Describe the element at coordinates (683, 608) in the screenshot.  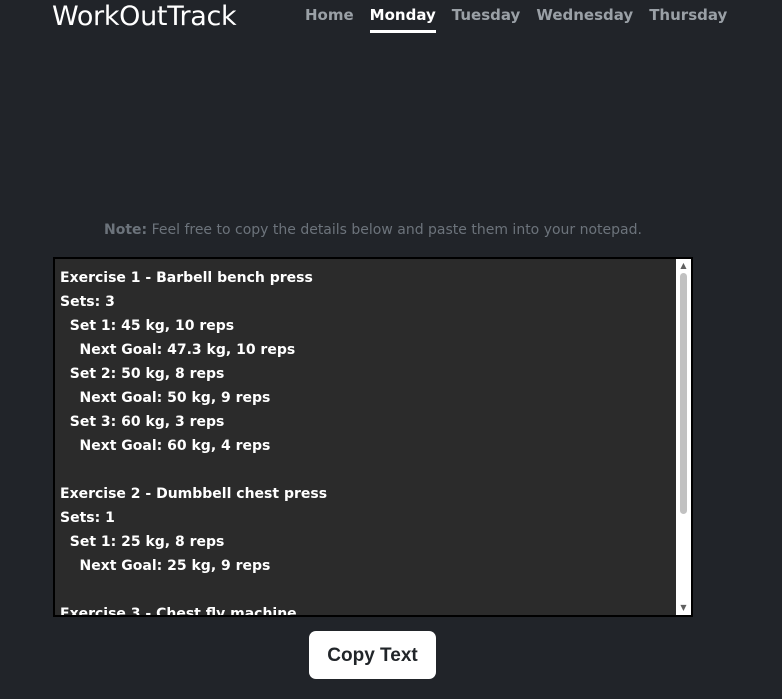
I see `scroll-down-arrow-icon: ▼` at that location.